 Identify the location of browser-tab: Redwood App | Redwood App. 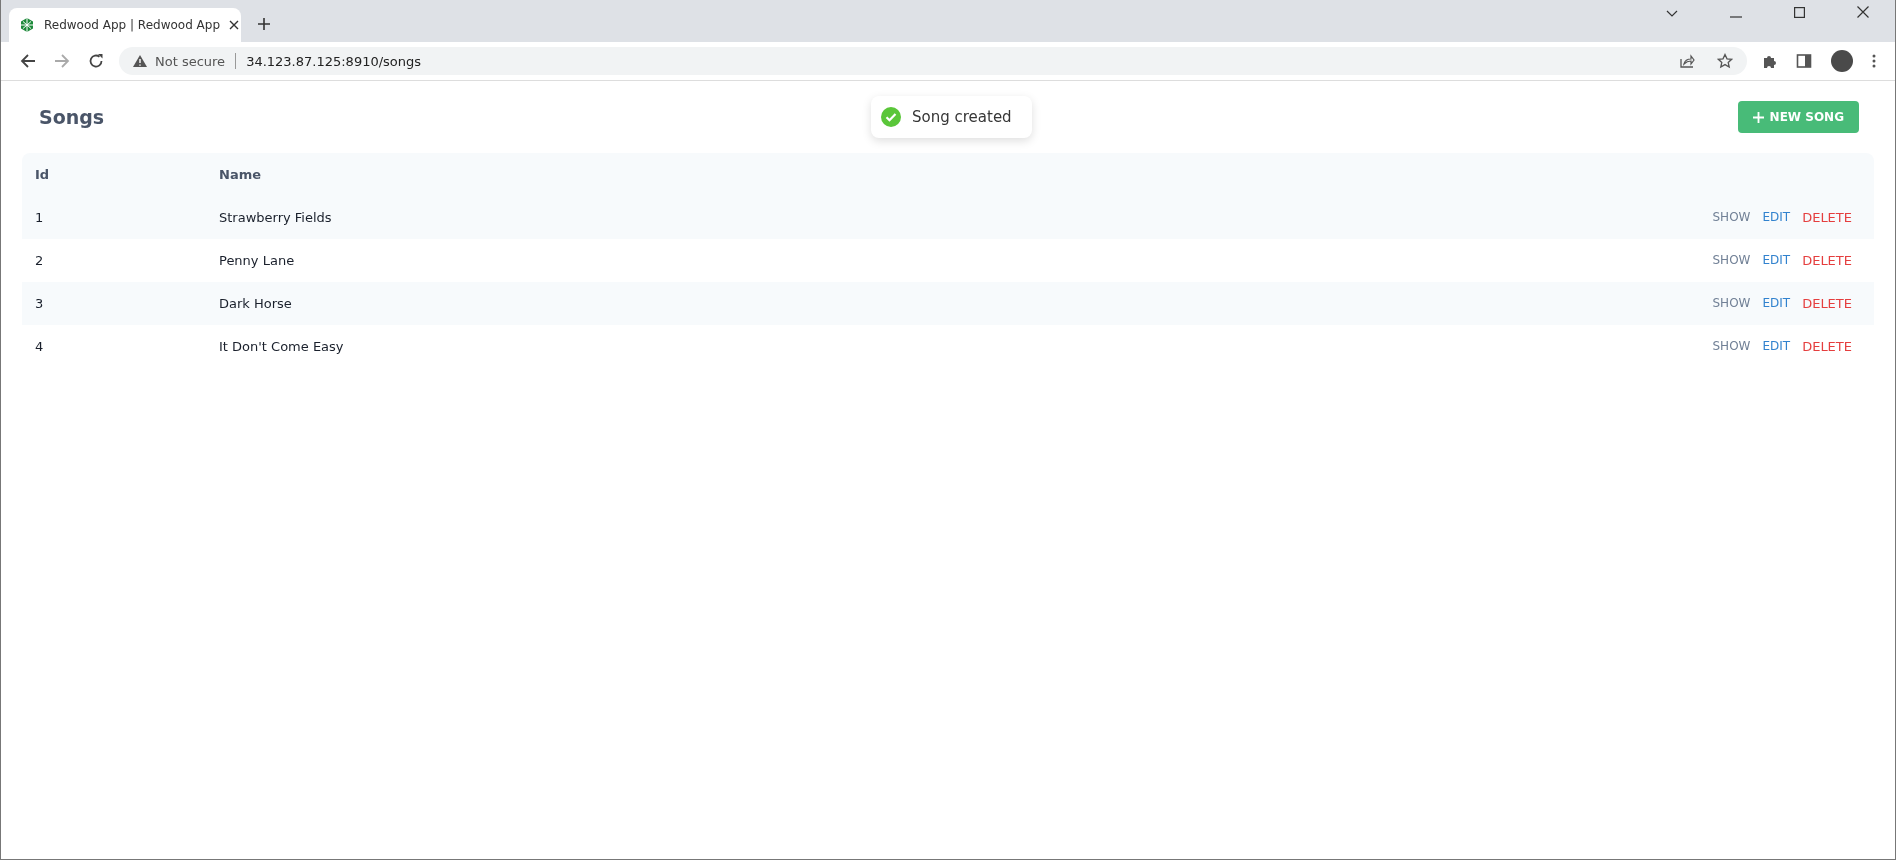
(125, 25).